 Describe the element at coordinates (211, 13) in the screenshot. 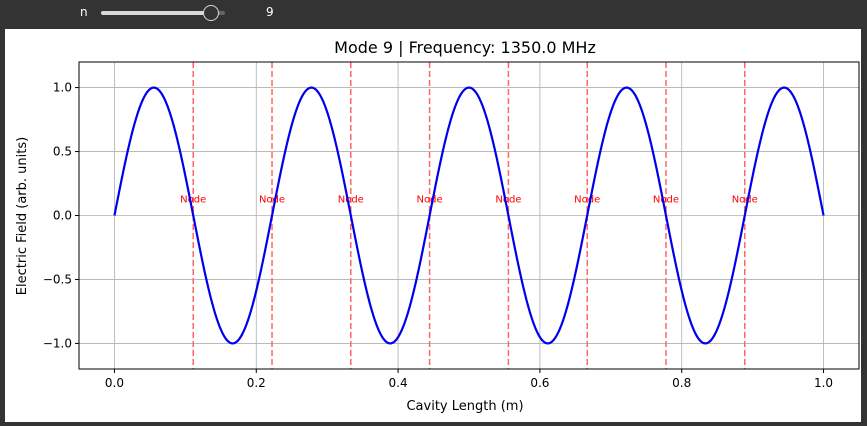

I see `slider-thumb` at that location.